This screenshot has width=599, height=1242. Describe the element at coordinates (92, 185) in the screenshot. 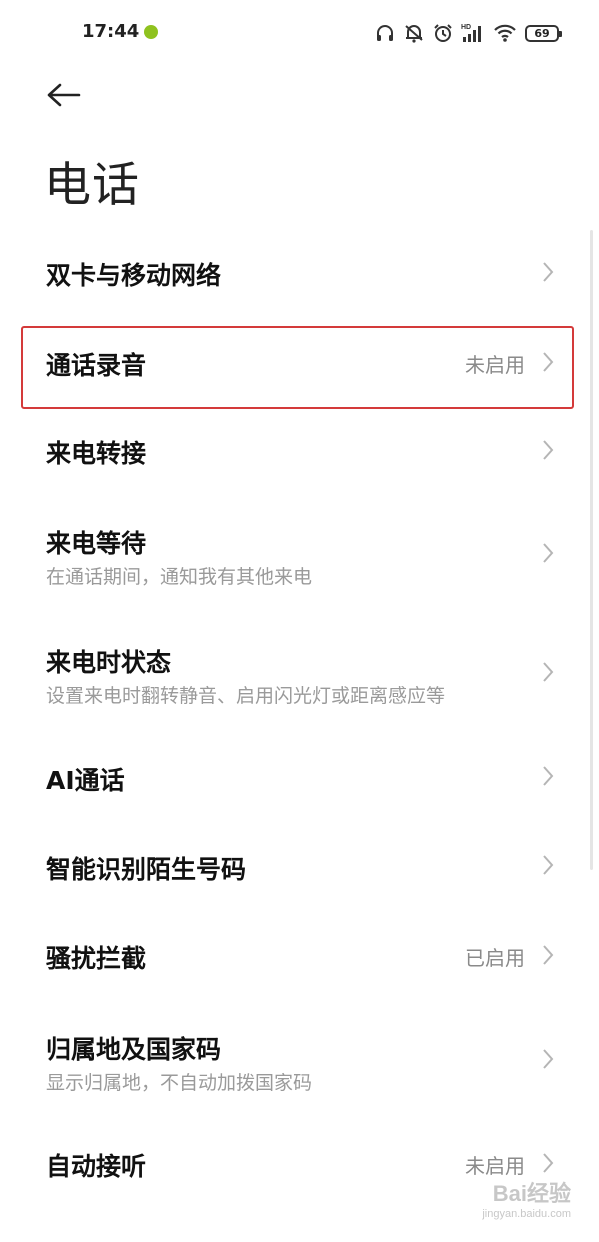

I see `page-title: 电话` at that location.